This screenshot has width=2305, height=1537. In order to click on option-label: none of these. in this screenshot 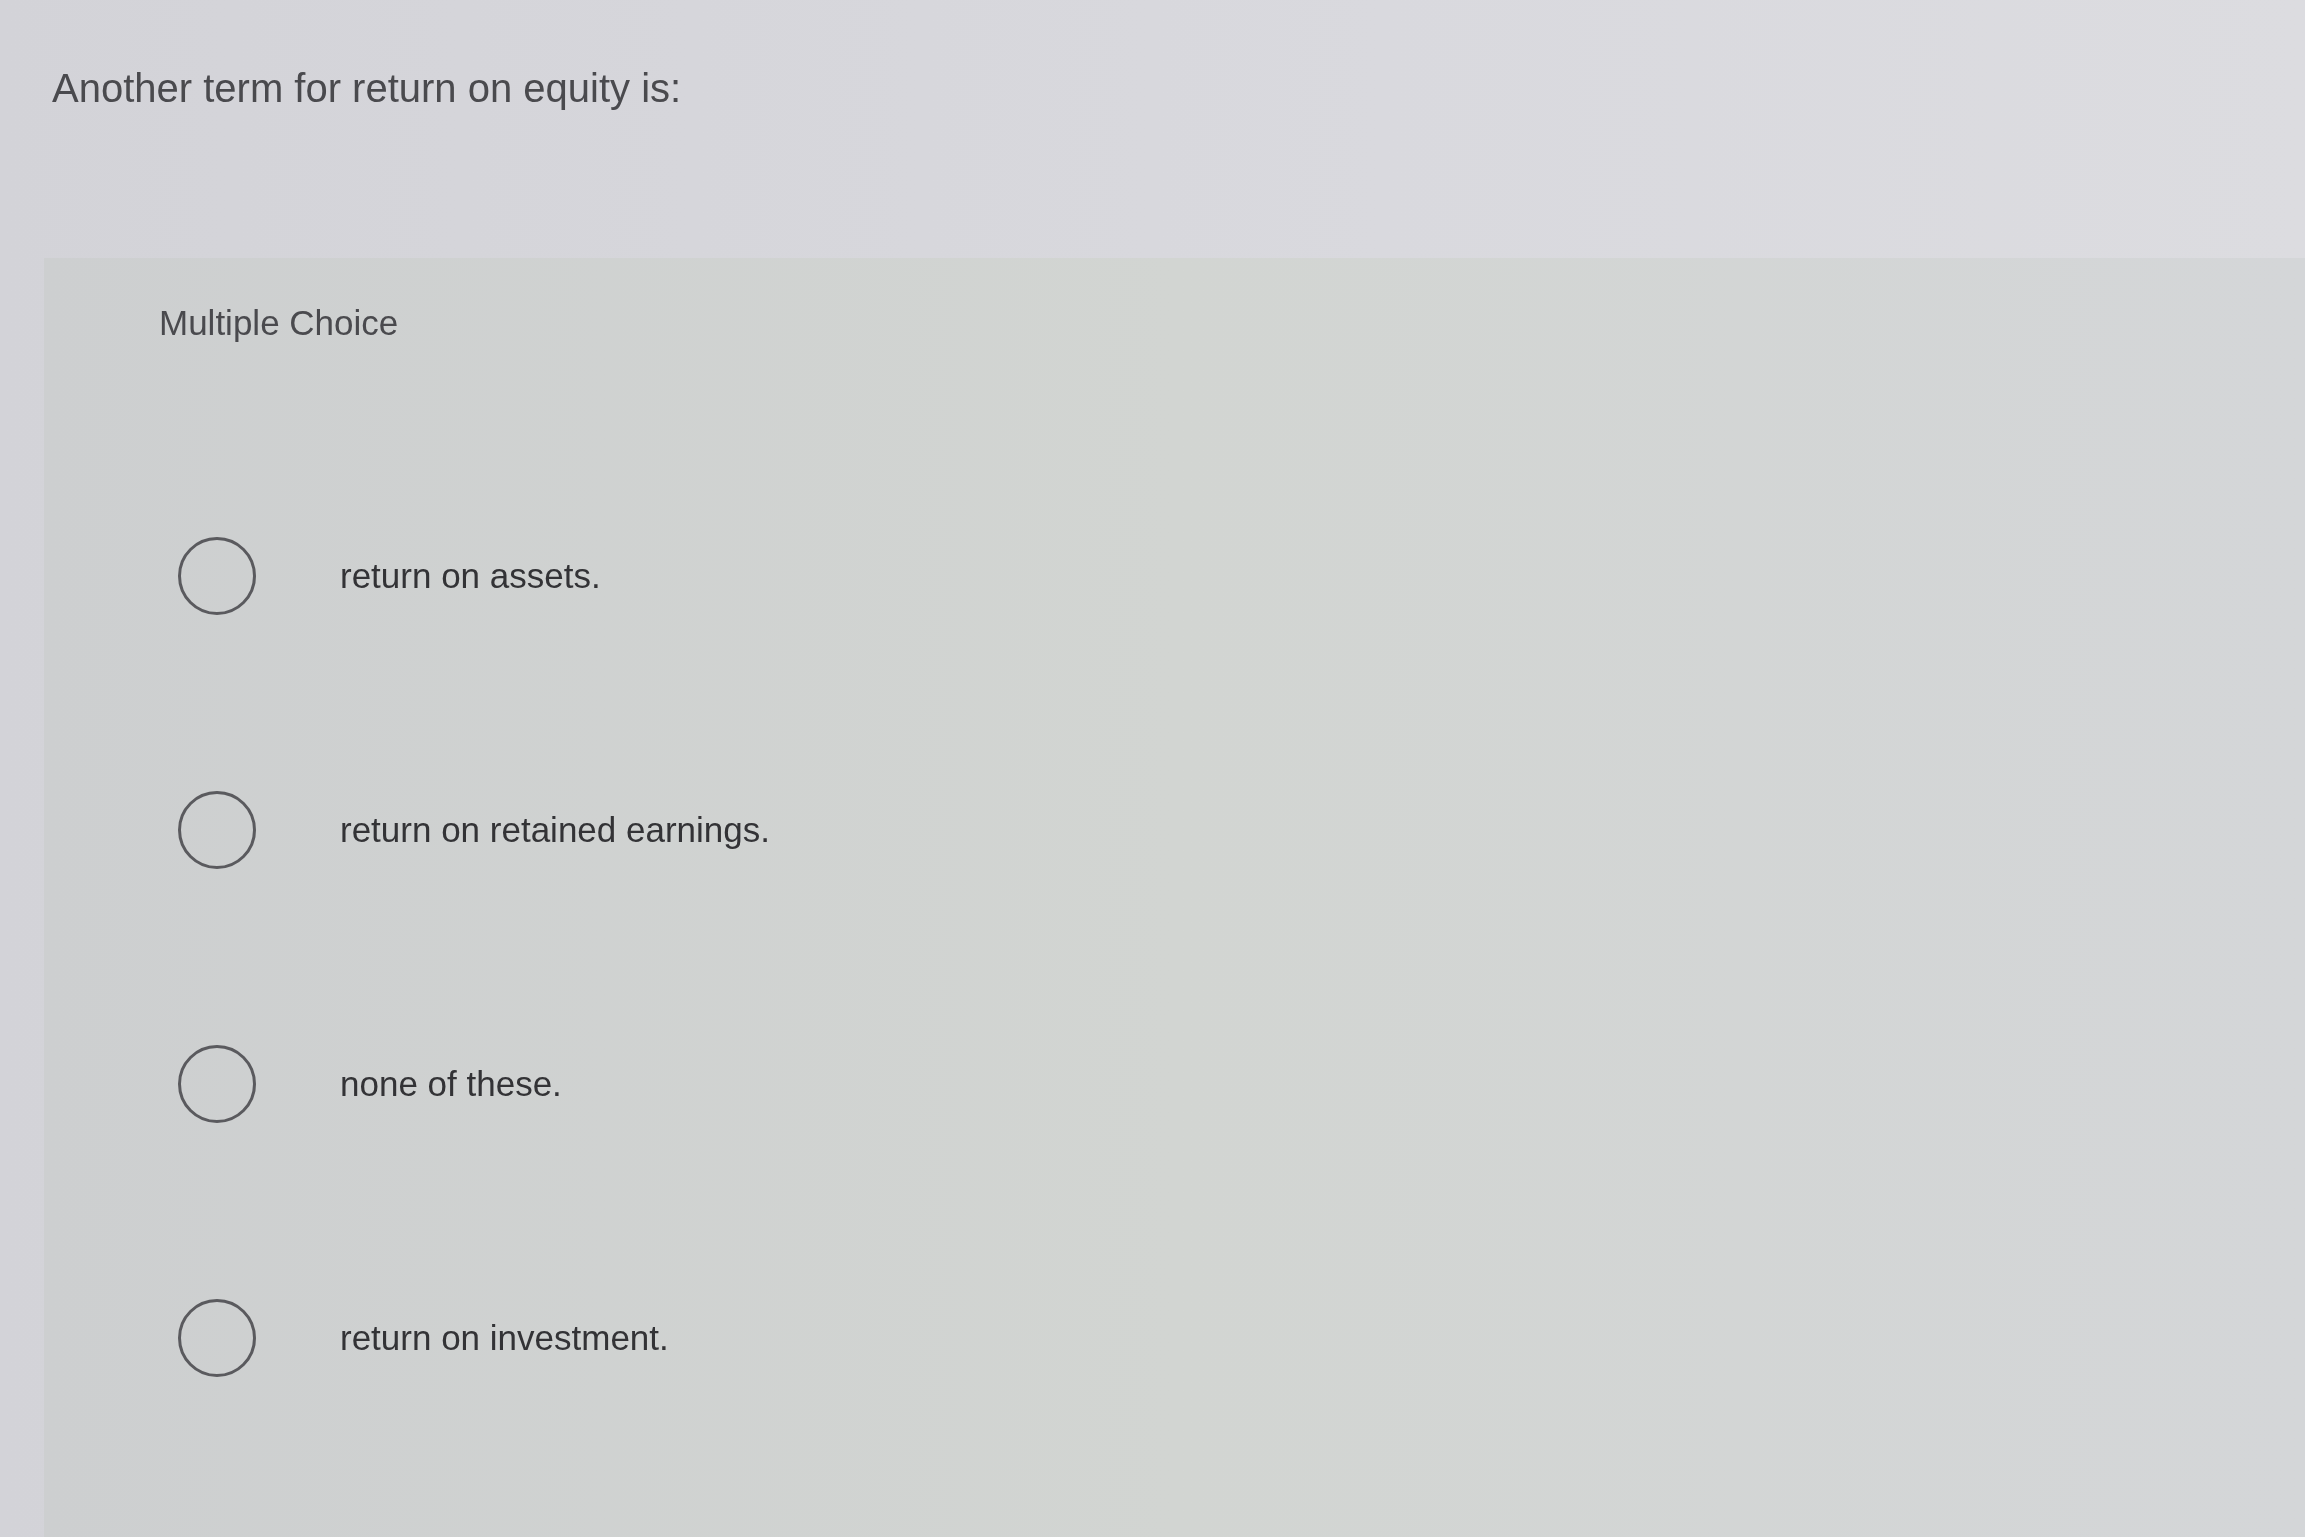, I will do `click(451, 1084)`.